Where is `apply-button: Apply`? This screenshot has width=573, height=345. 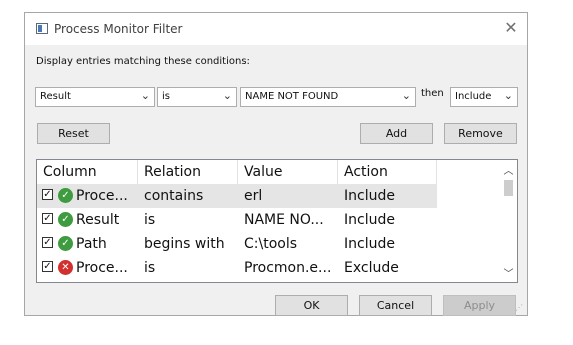 apply-button: Apply is located at coordinates (479, 305).